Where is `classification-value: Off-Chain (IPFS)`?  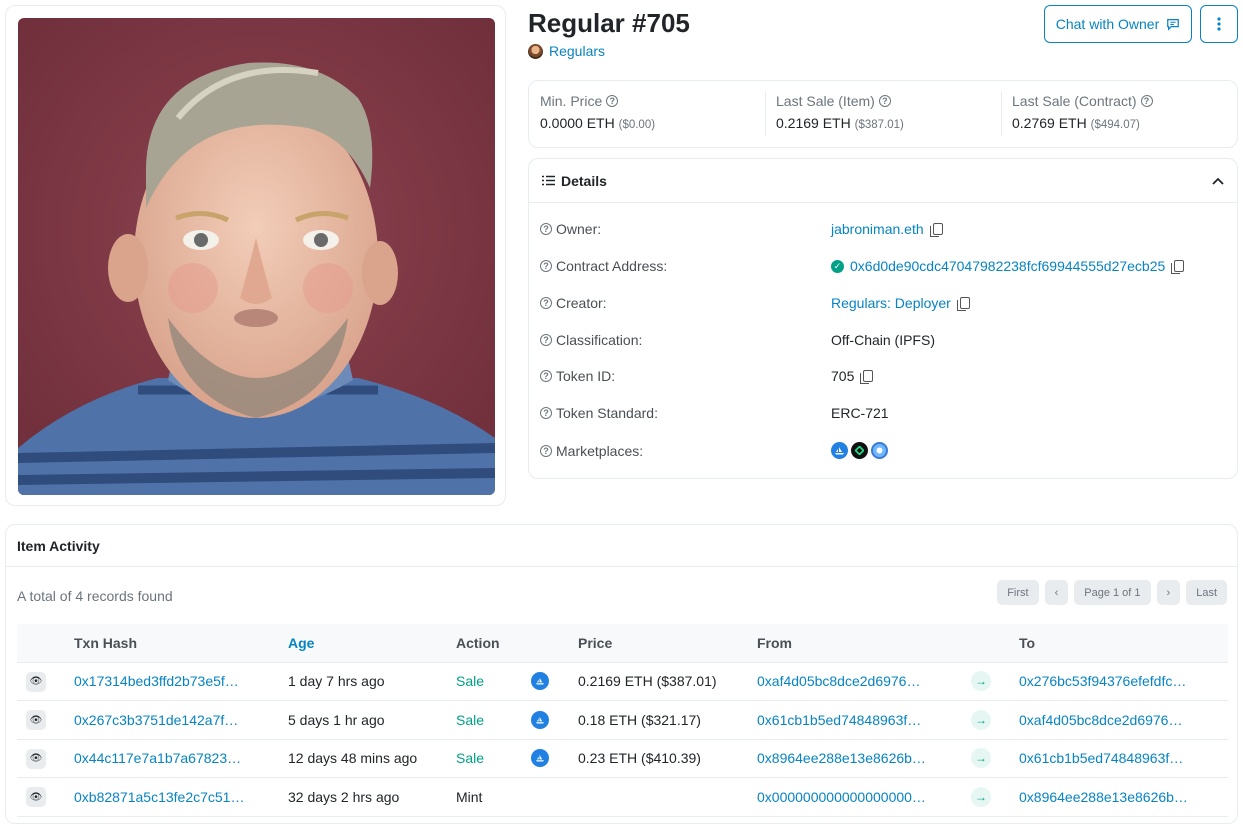
classification-value: Off-Chain (IPFS) is located at coordinates (883, 340).